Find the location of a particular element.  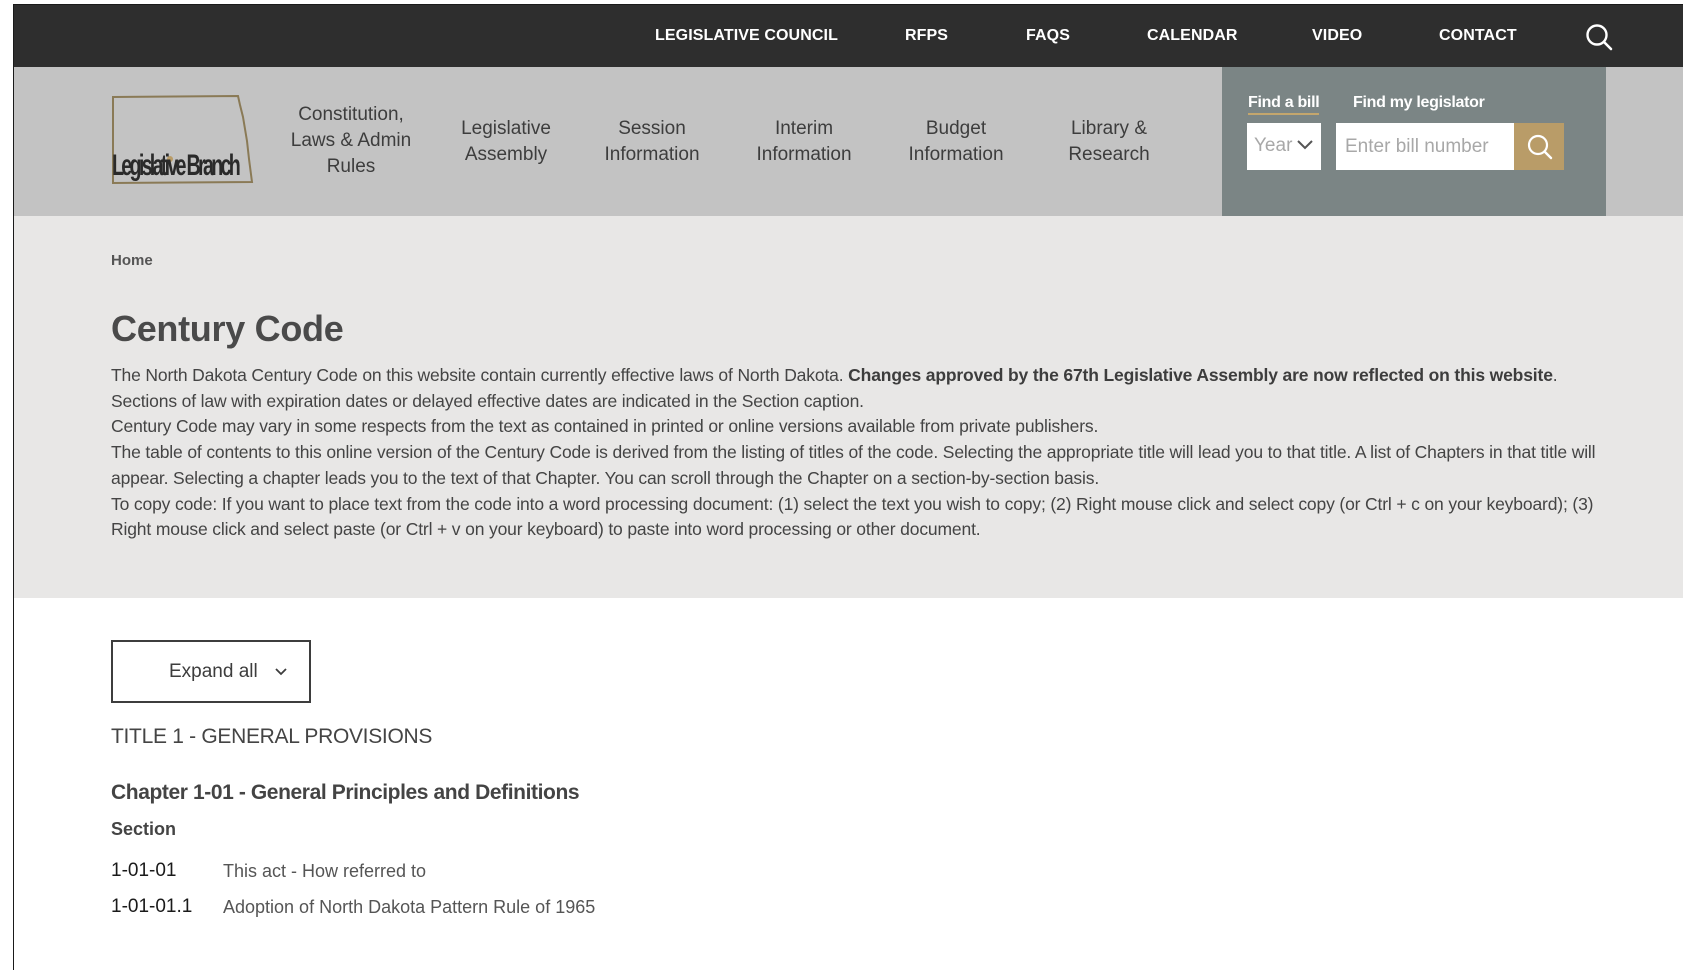

expand-all-label: Expand all is located at coordinates (213, 671).